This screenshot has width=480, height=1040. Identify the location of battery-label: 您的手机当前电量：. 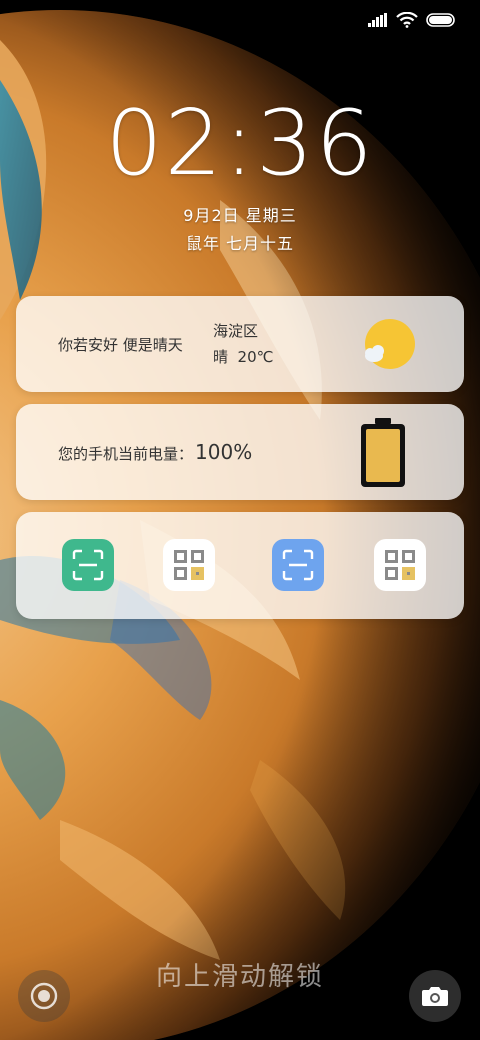
(126, 454).